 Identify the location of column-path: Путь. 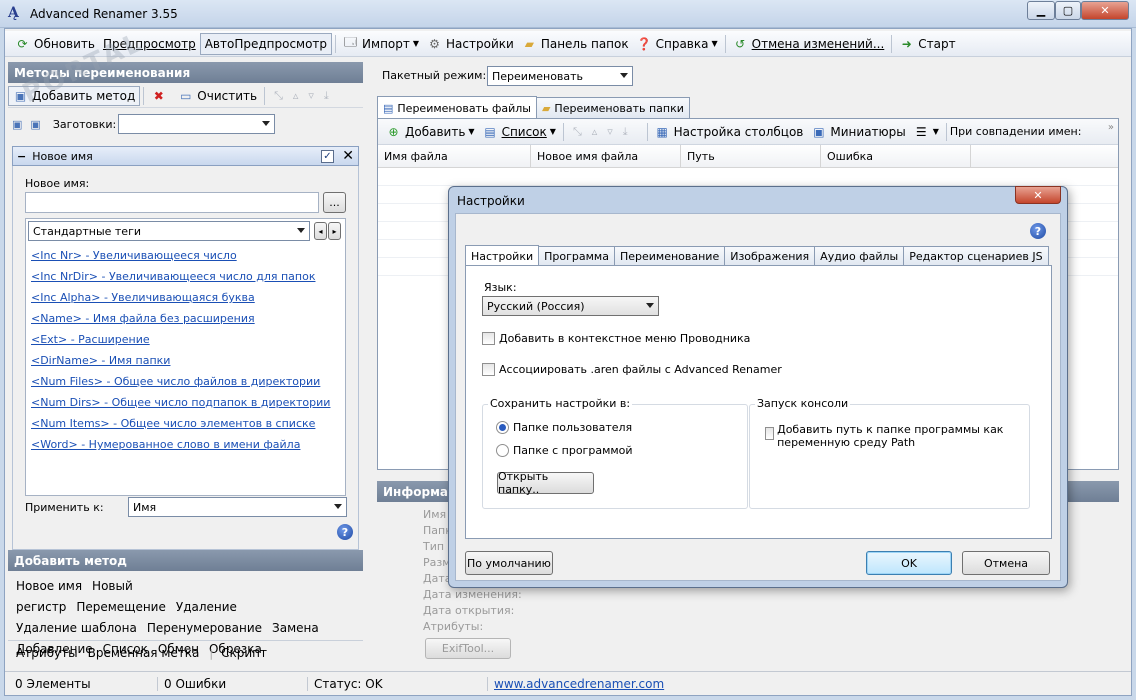
(751, 156).